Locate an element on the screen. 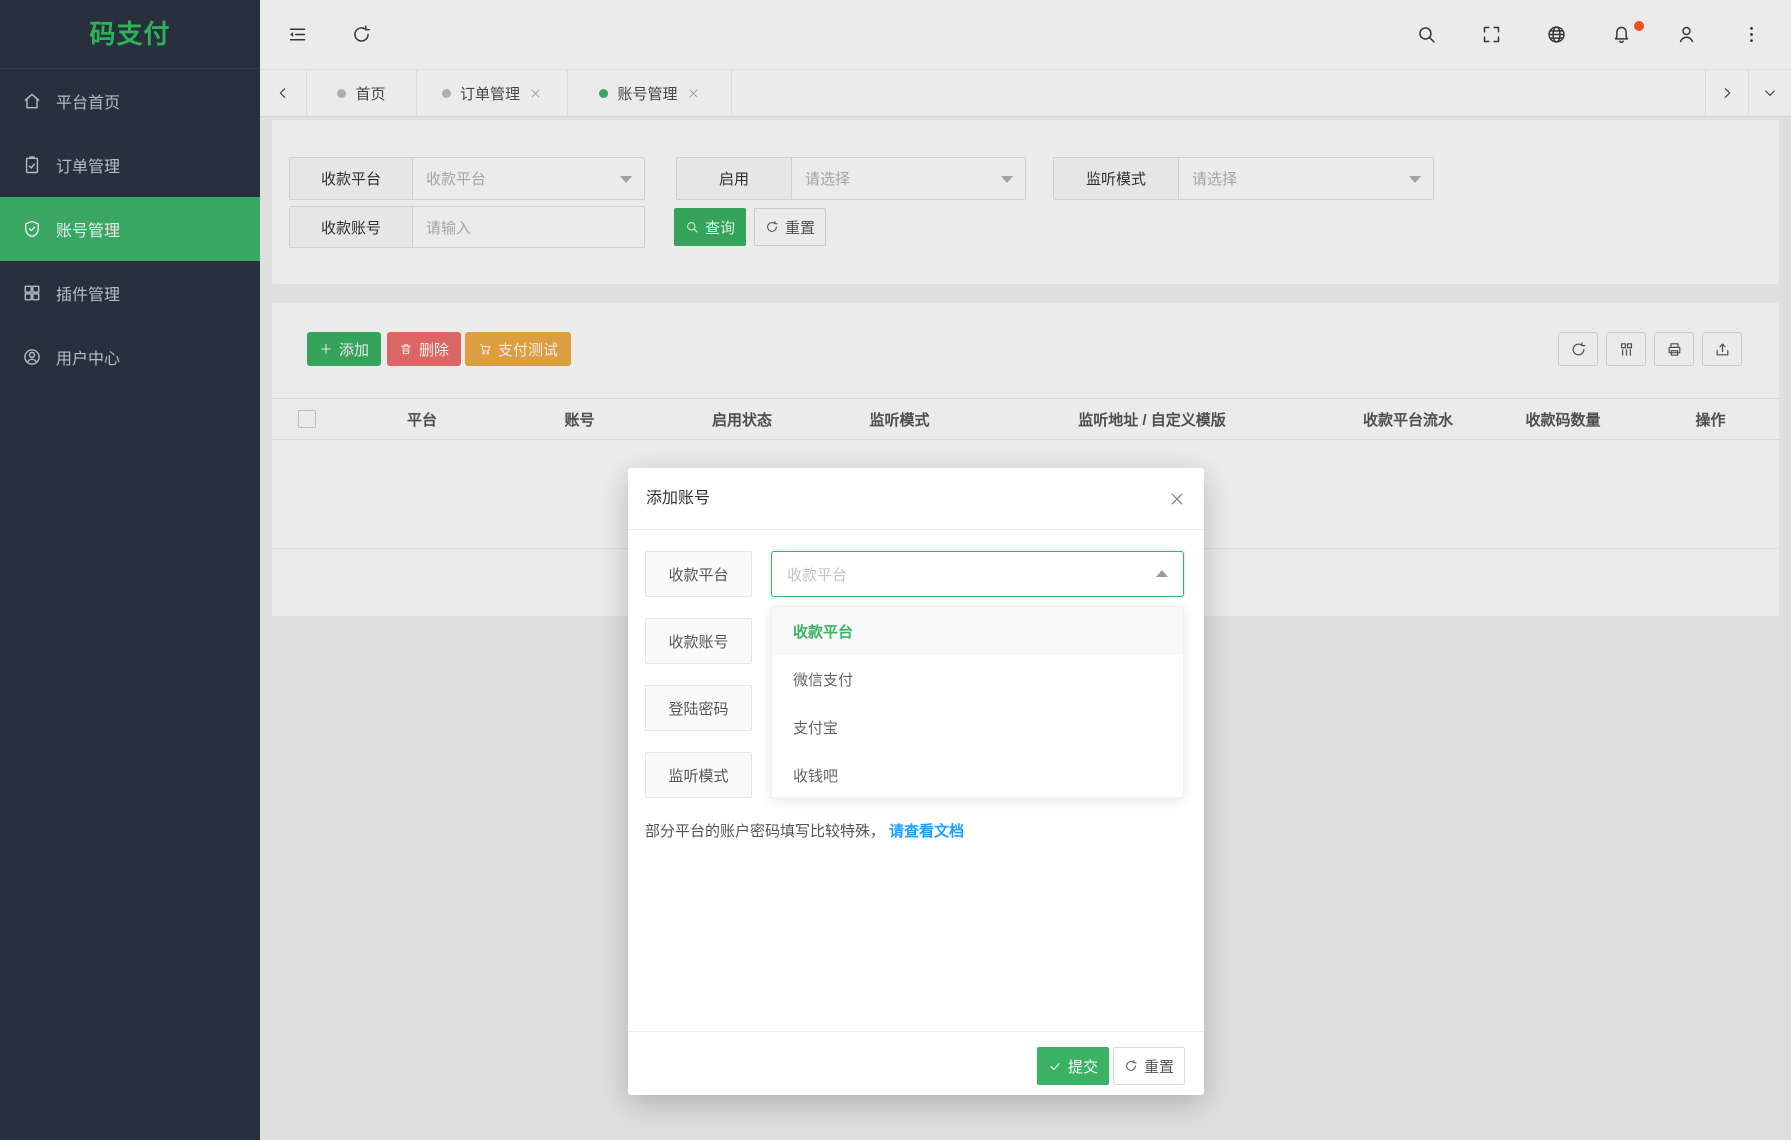  modal-title: 添加账号 is located at coordinates (678, 498).